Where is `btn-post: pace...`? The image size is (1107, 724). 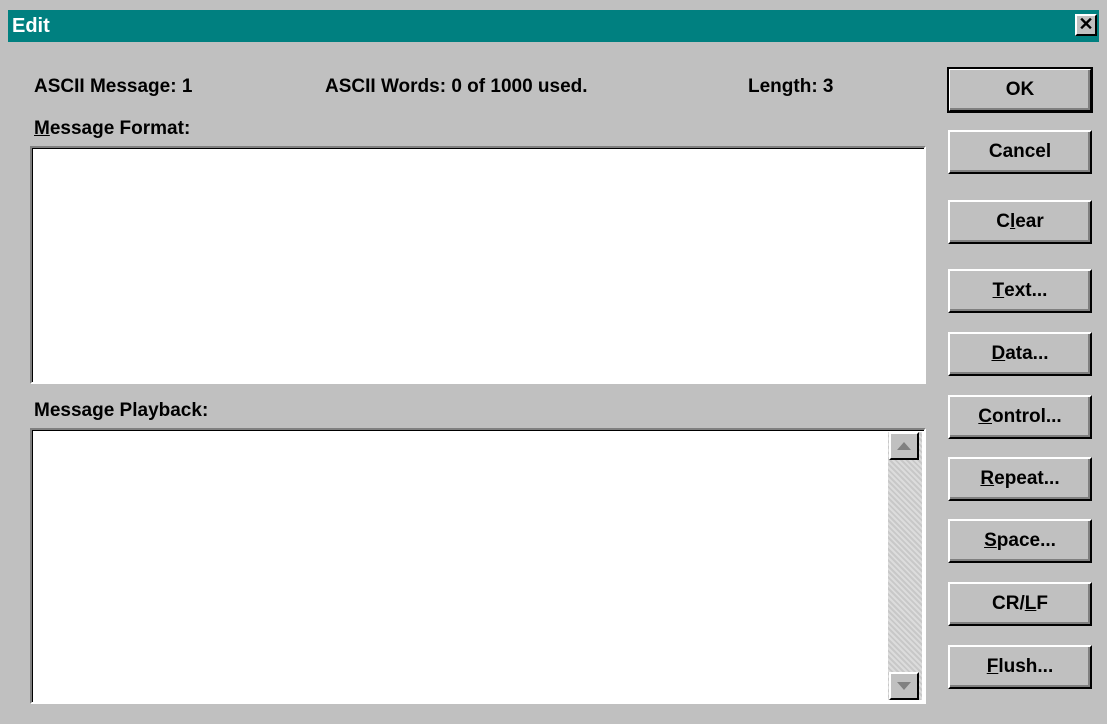
btn-post: pace... is located at coordinates (1026, 540).